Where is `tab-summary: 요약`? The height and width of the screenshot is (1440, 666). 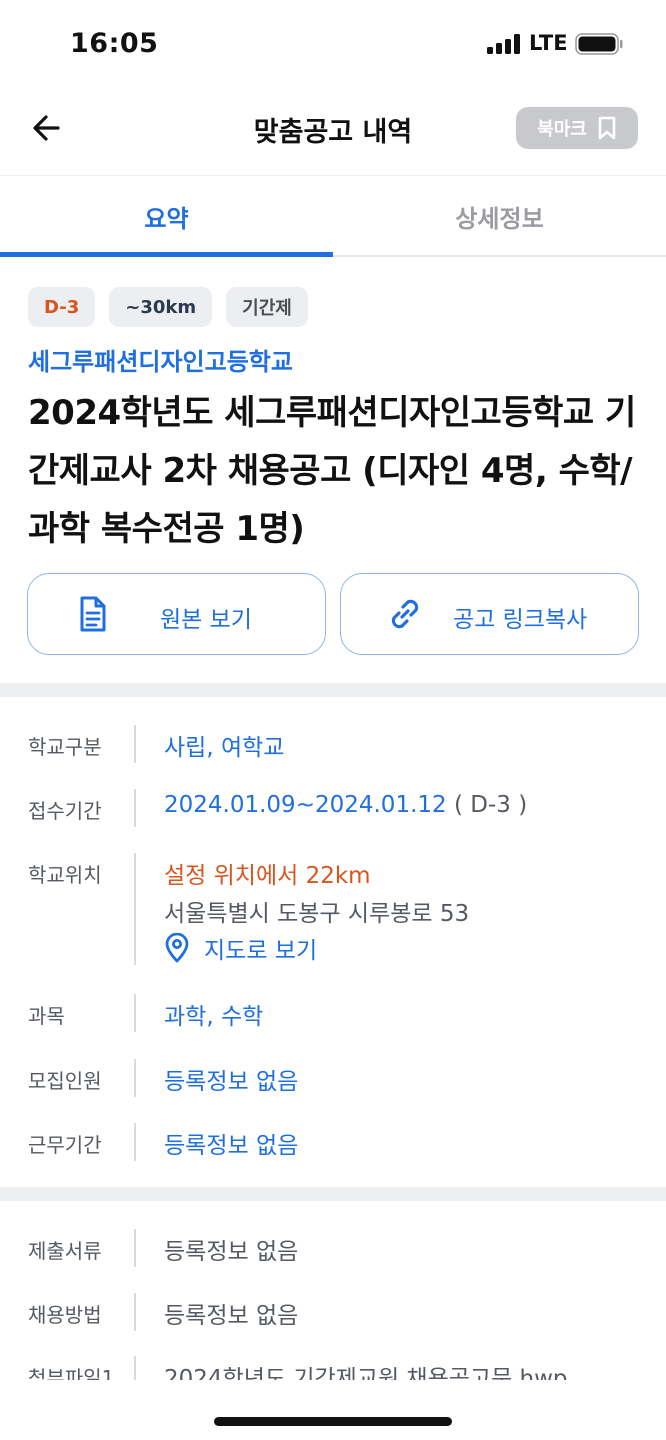 tab-summary: 요약 is located at coordinates (166, 216).